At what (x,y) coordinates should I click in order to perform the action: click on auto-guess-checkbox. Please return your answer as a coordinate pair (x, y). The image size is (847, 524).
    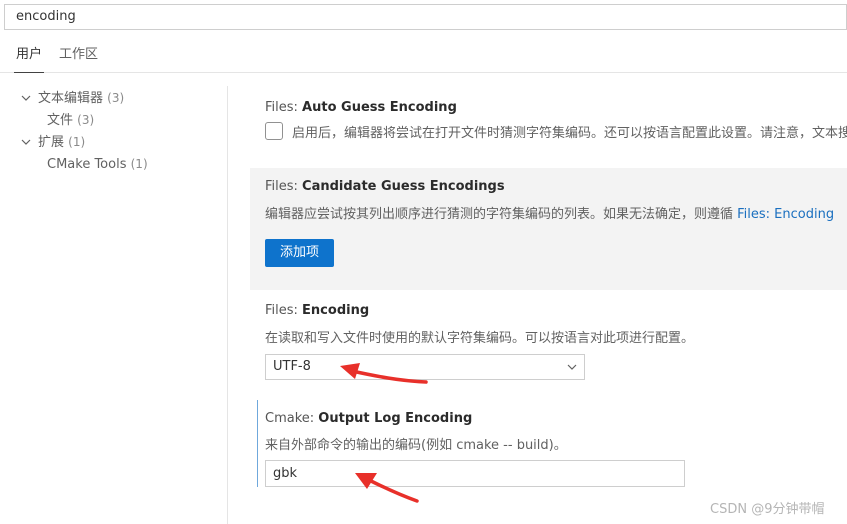
    Looking at the image, I should click on (274, 131).